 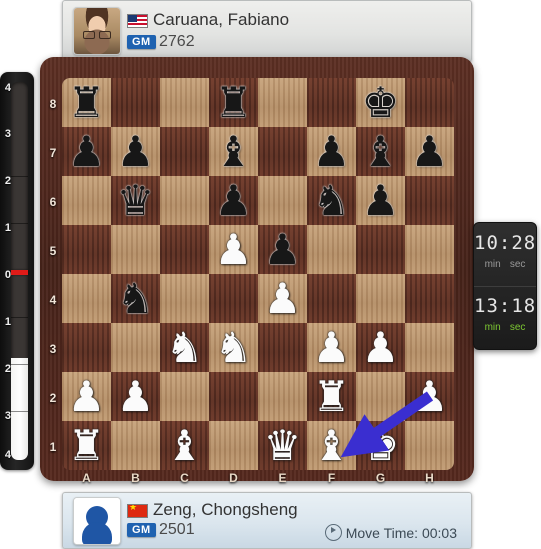 What do you see at coordinates (505, 317) in the screenshot?
I see `bottom-player-clock: 13:18 min sec` at bounding box center [505, 317].